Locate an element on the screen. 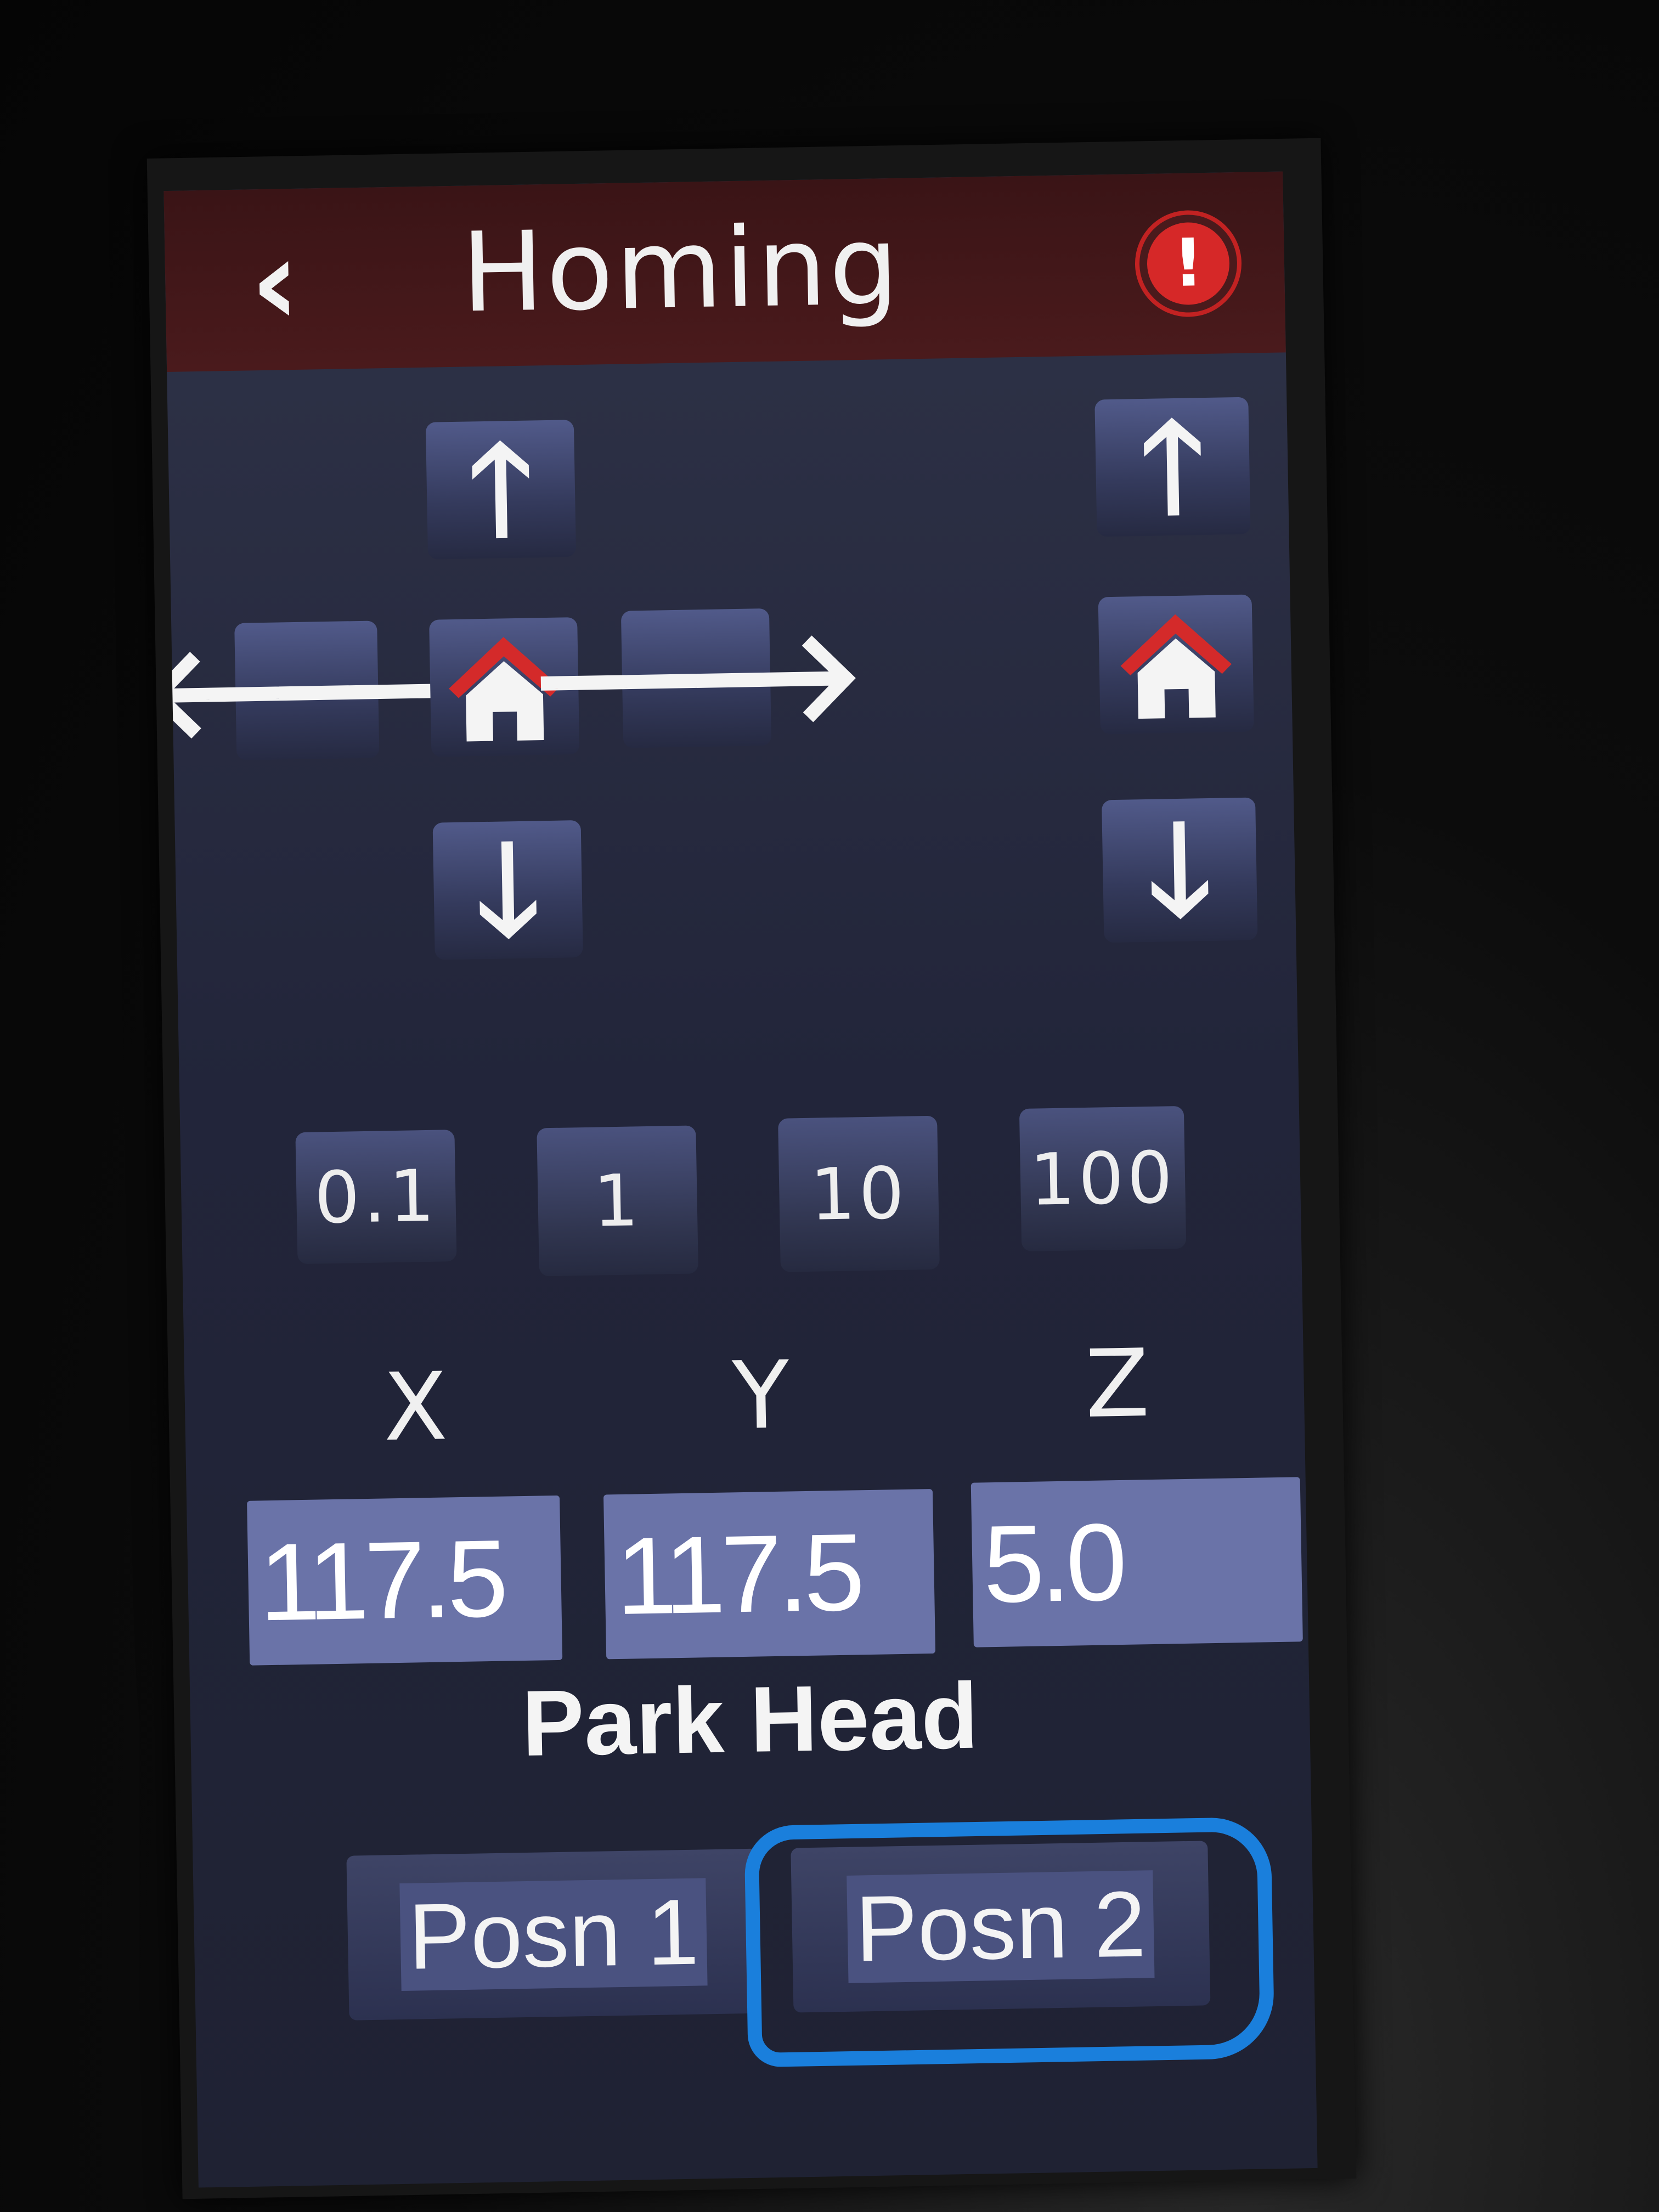  title-bar: ‹ Homing ! is located at coordinates (725, 272).